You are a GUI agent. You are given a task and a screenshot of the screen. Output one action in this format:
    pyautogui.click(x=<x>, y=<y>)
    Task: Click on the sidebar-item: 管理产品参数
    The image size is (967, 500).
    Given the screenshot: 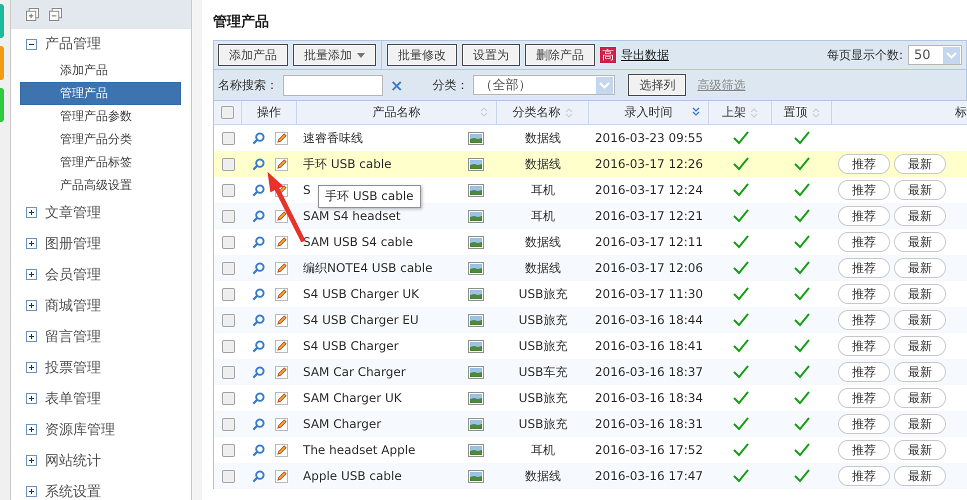 What is the action you would take?
    pyautogui.click(x=100, y=116)
    